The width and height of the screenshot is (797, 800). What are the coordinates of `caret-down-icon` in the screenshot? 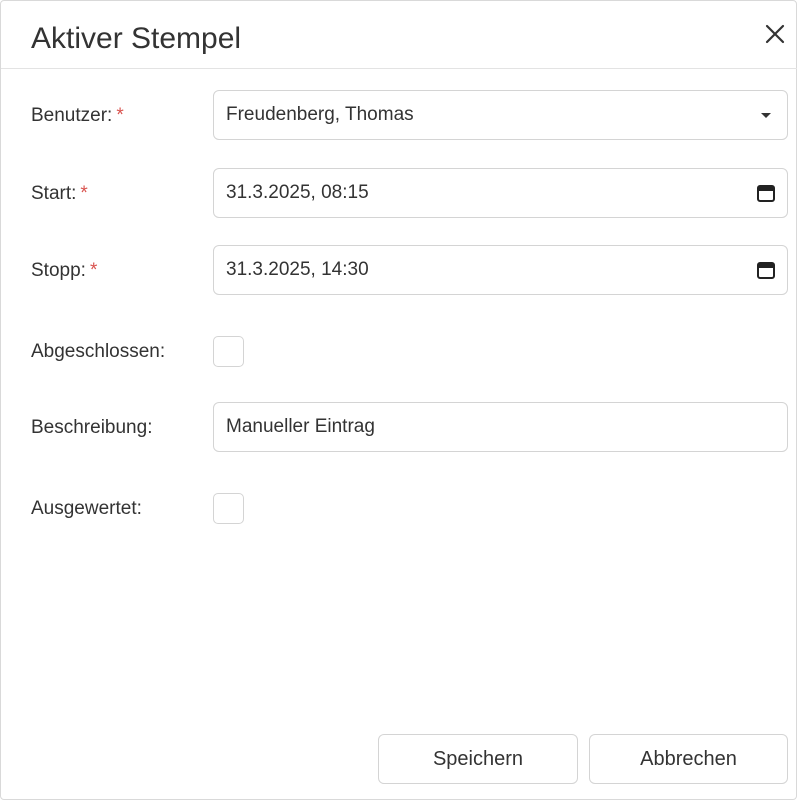 It's located at (766, 115).